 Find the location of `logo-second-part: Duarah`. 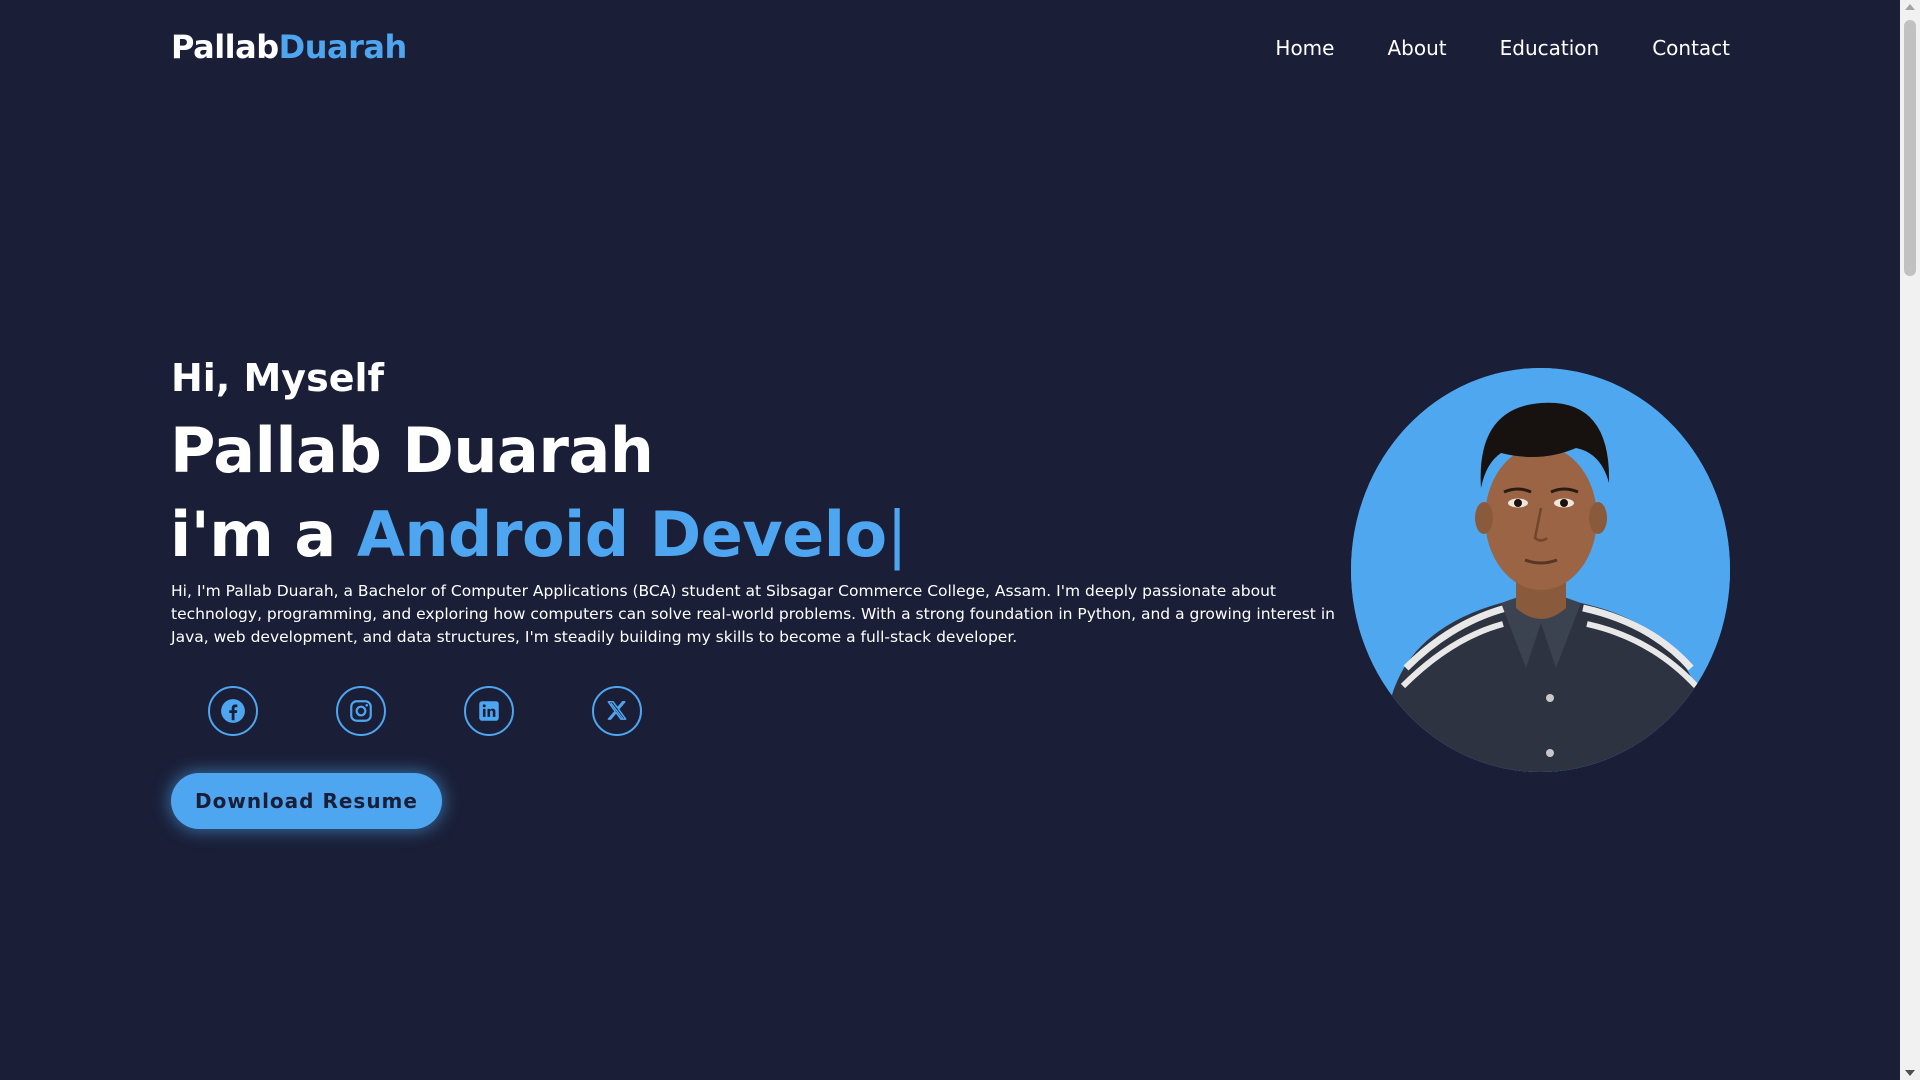

logo-second-part: Duarah is located at coordinates (343, 47).